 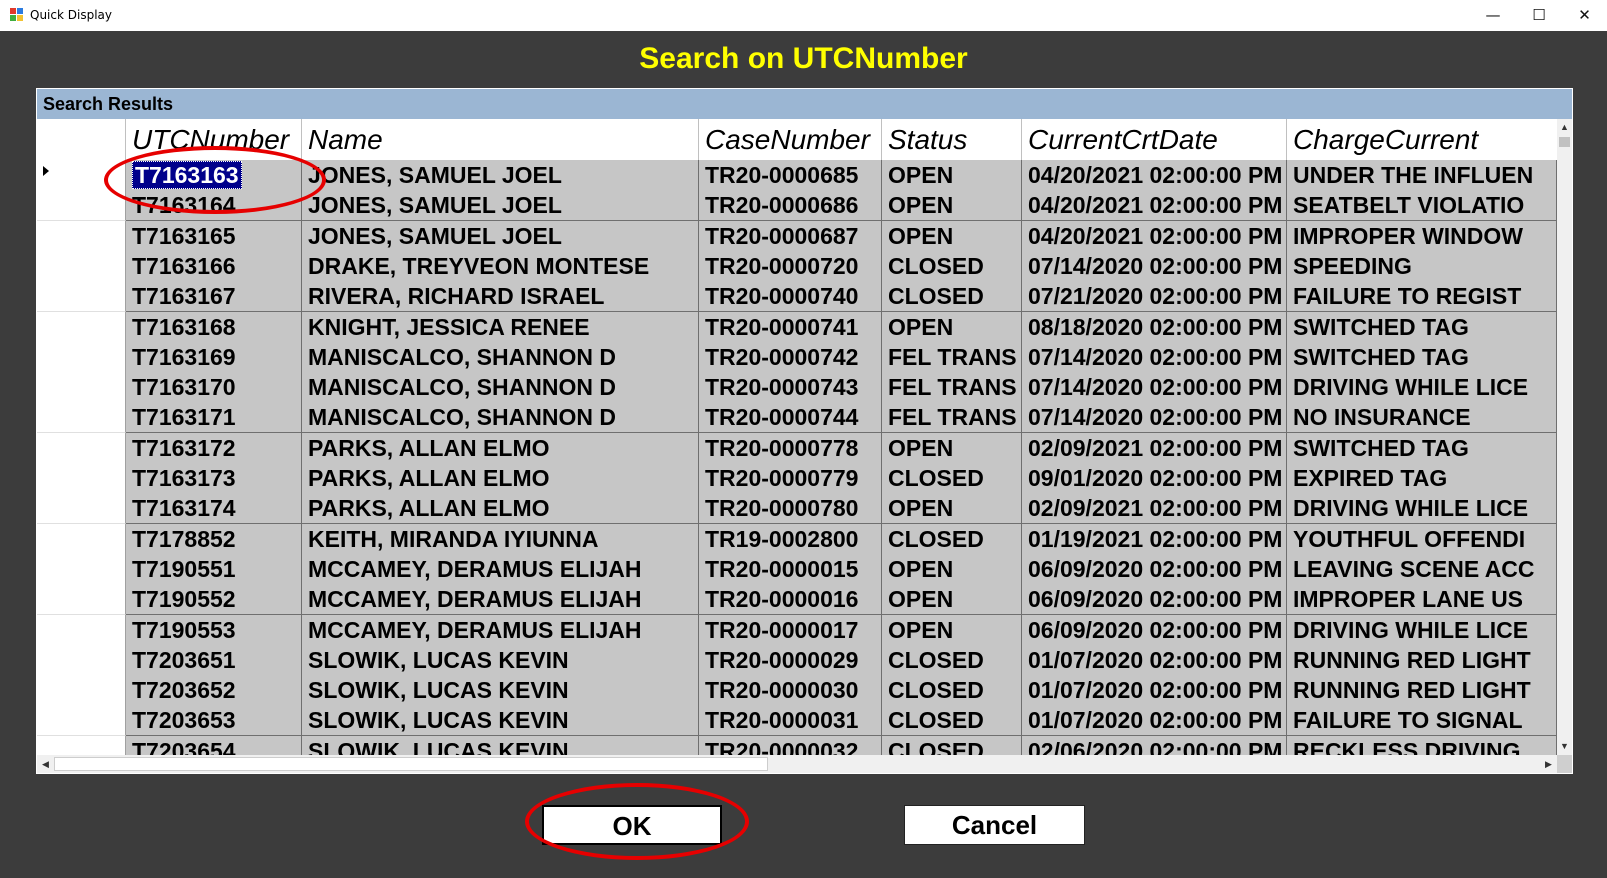 I want to click on cell-casenumber: TR20-0000743, so click(x=790, y=388).